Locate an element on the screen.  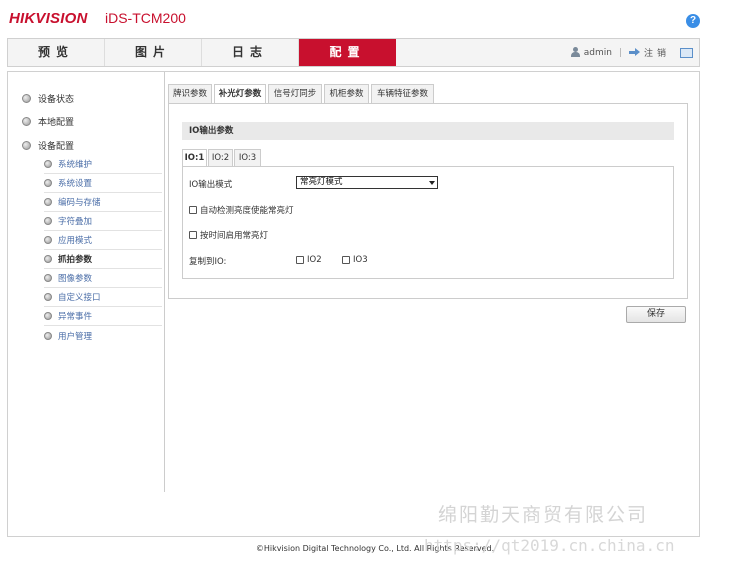
copy-io2-checkbox: IO2 is located at coordinates (309, 260).